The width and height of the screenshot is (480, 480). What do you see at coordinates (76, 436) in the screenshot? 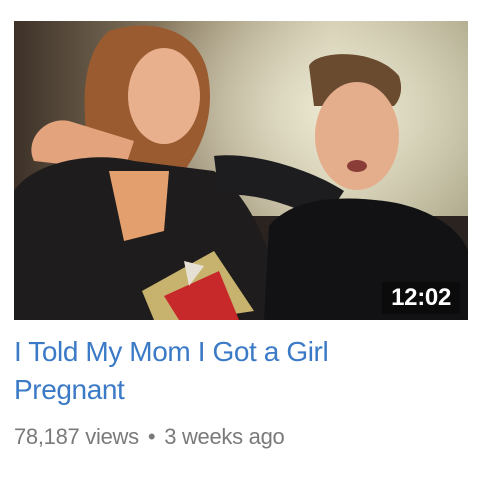
I see `view-count: 78,187 views` at bounding box center [76, 436].